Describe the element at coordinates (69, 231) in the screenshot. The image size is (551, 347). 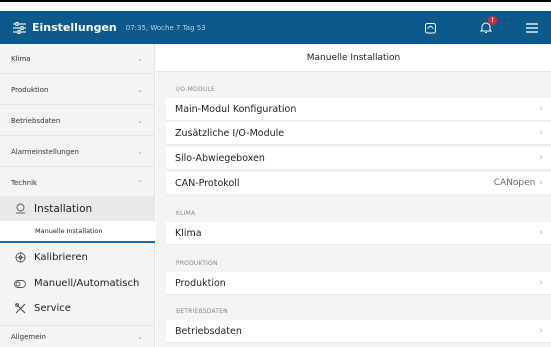
I see `sidebar-subitem-label: Manuelle Installation` at that location.